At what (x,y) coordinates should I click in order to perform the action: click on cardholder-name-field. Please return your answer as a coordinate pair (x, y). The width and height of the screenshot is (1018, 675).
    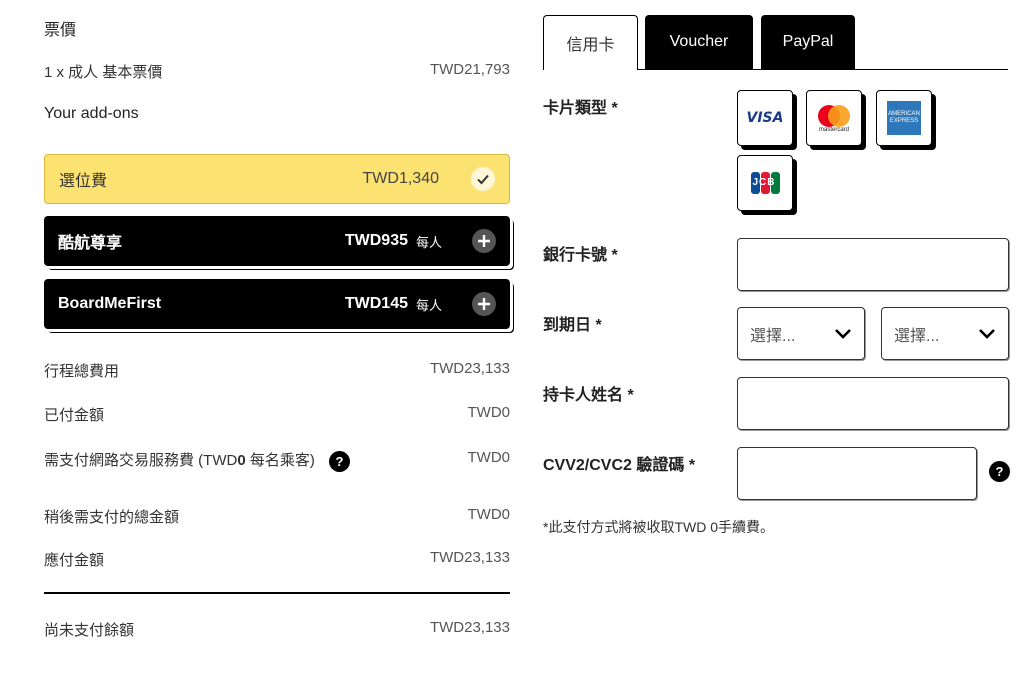
    Looking at the image, I should click on (873, 403).